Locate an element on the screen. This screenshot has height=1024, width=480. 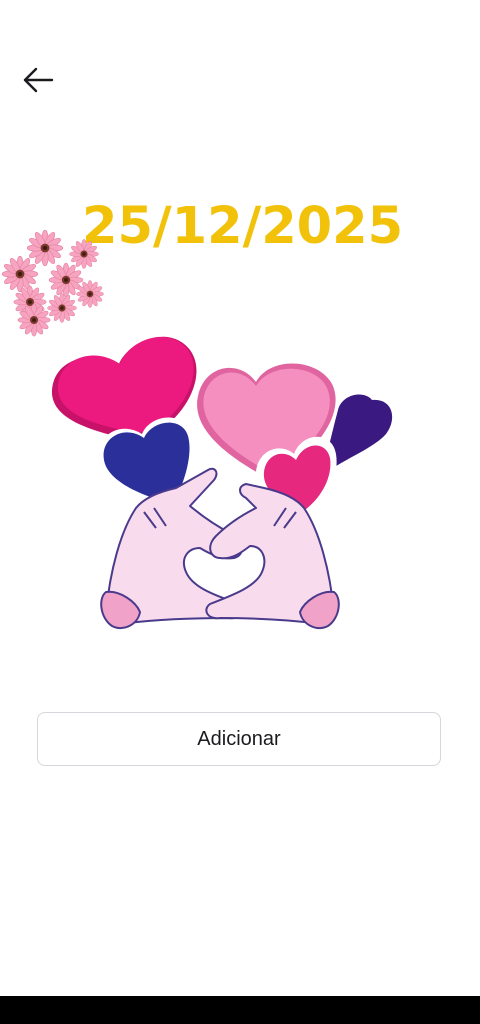
add-button: Adicionar is located at coordinates (239, 739).